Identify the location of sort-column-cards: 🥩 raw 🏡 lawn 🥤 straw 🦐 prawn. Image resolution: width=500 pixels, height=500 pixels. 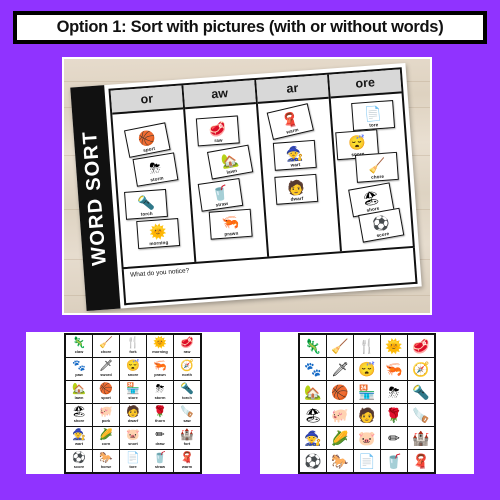
(226, 183).